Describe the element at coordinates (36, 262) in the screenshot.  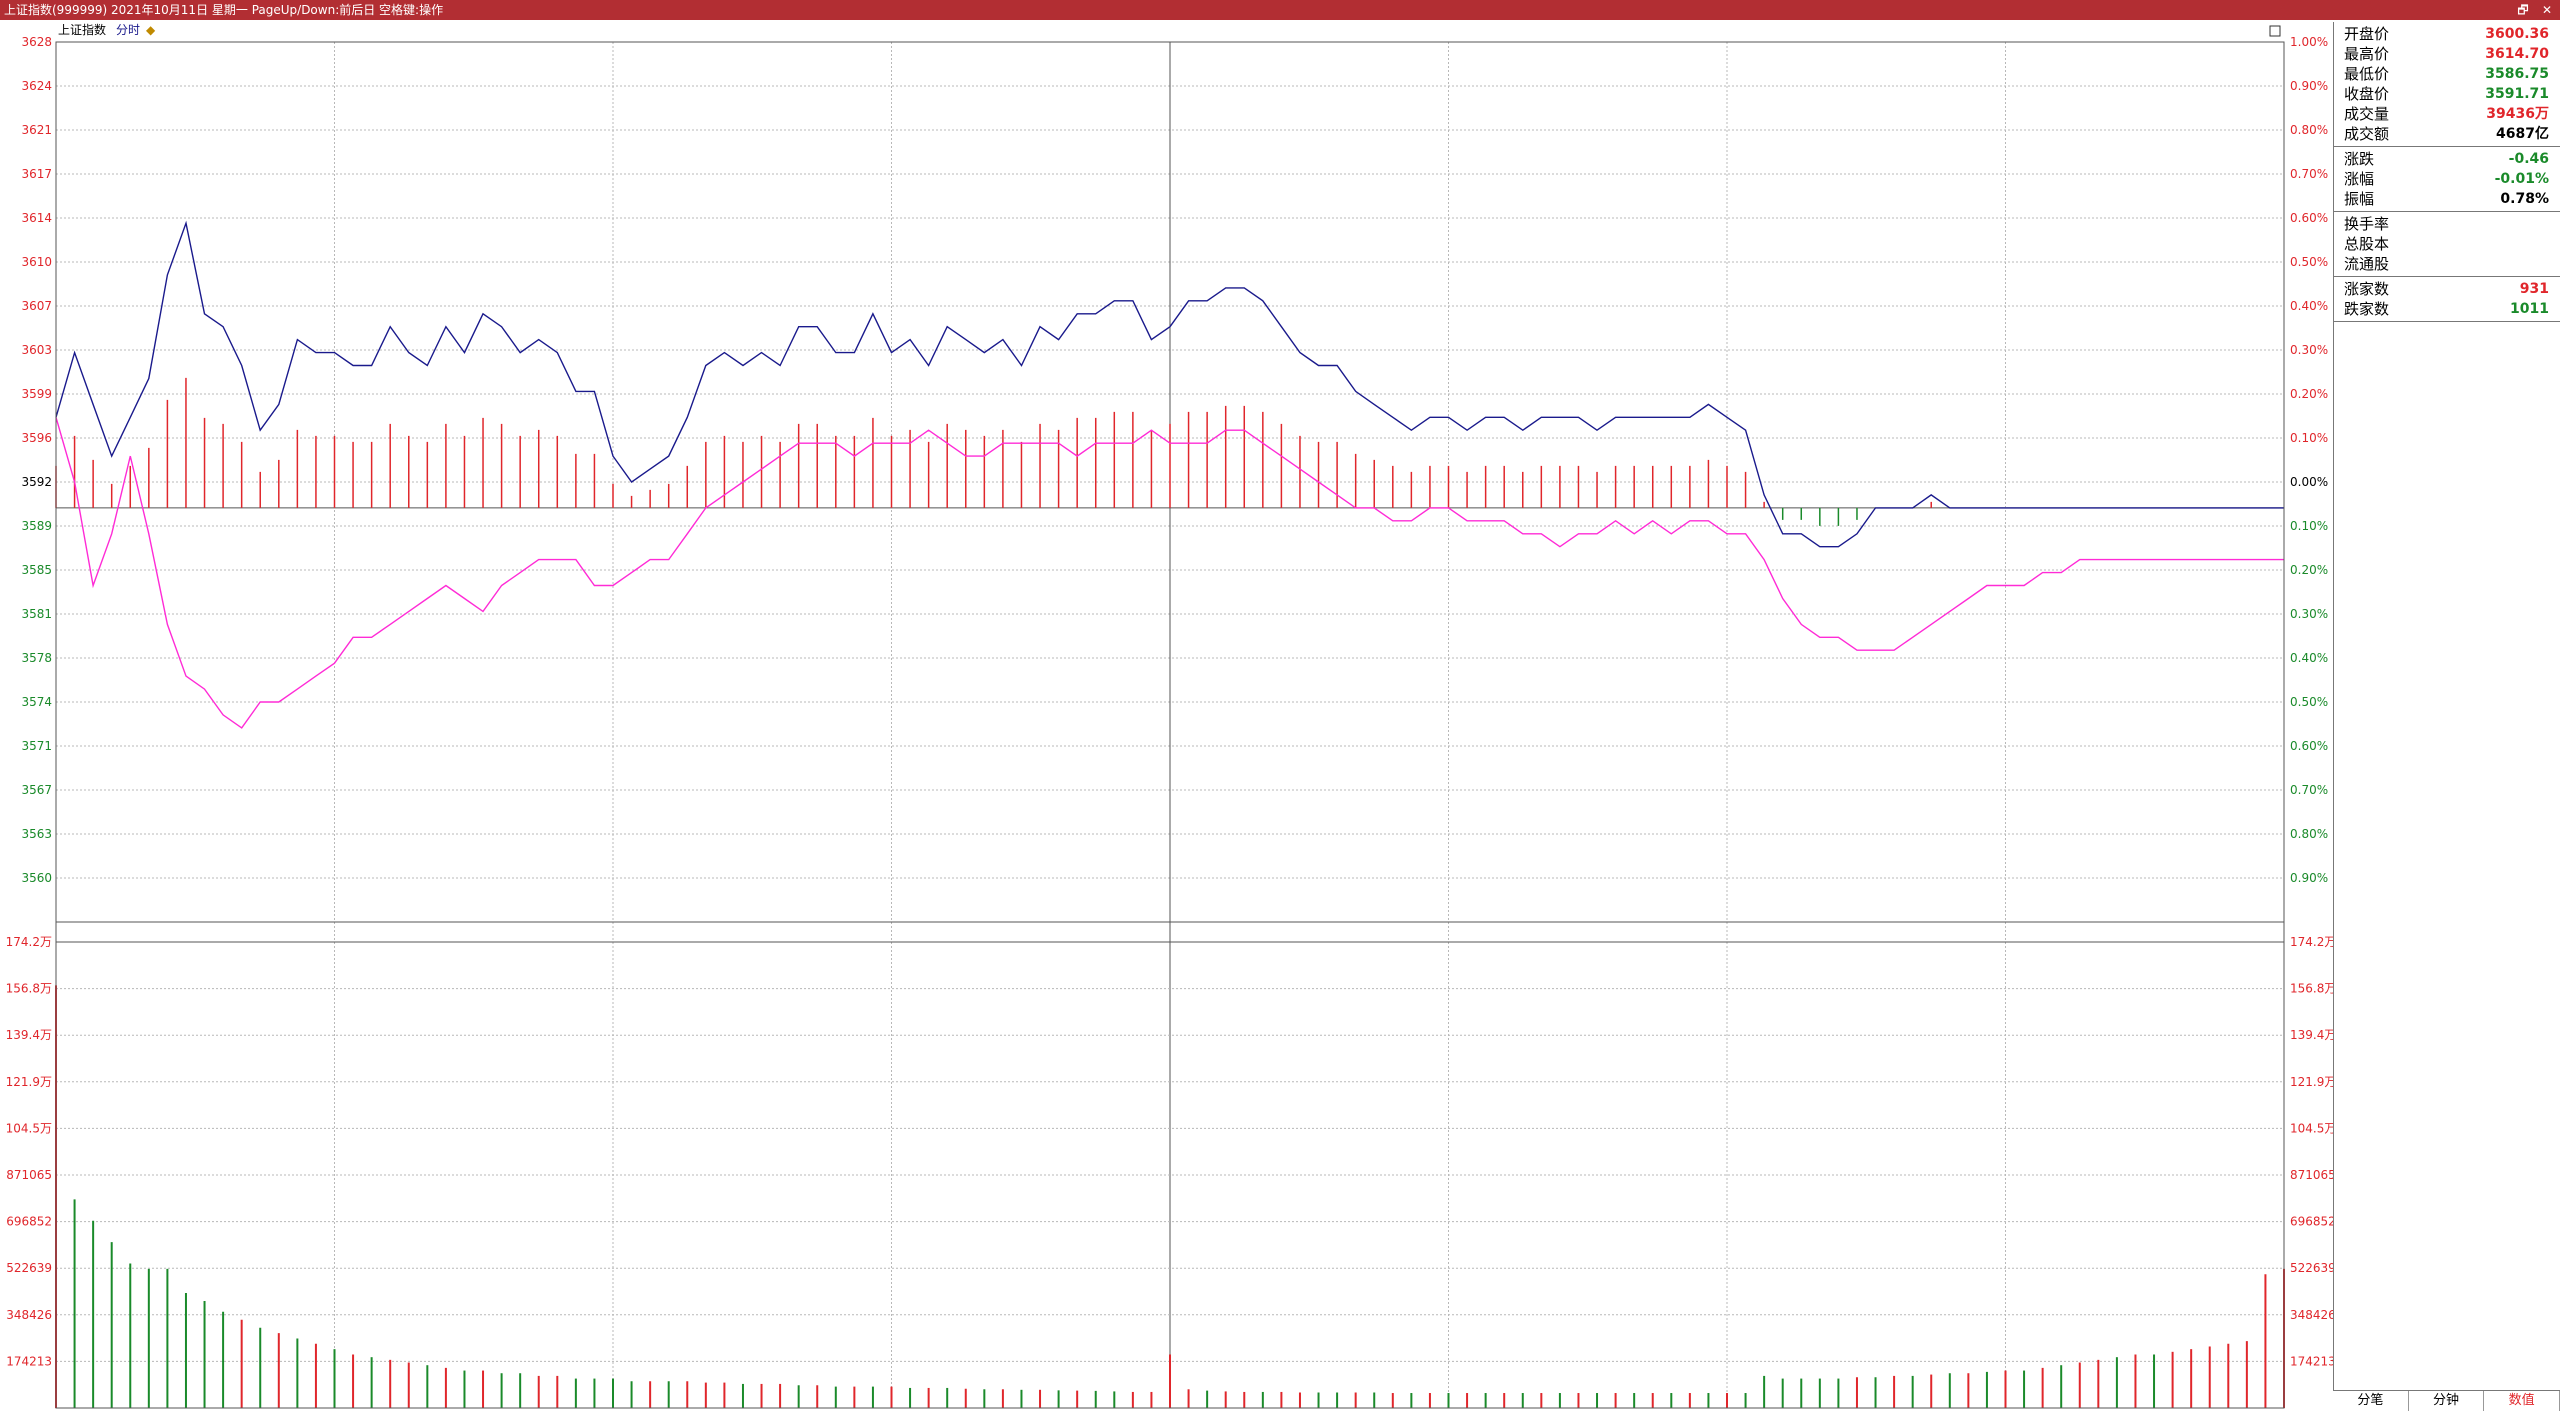
I see `price-tick-label-left: 3610` at that location.